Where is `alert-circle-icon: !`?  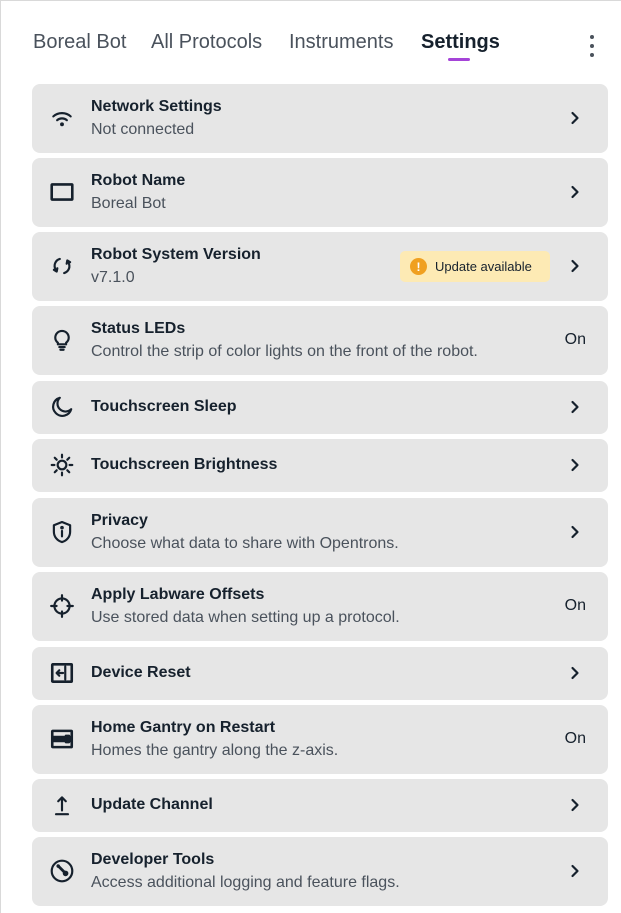 alert-circle-icon: ! is located at coordinates (418, 266).